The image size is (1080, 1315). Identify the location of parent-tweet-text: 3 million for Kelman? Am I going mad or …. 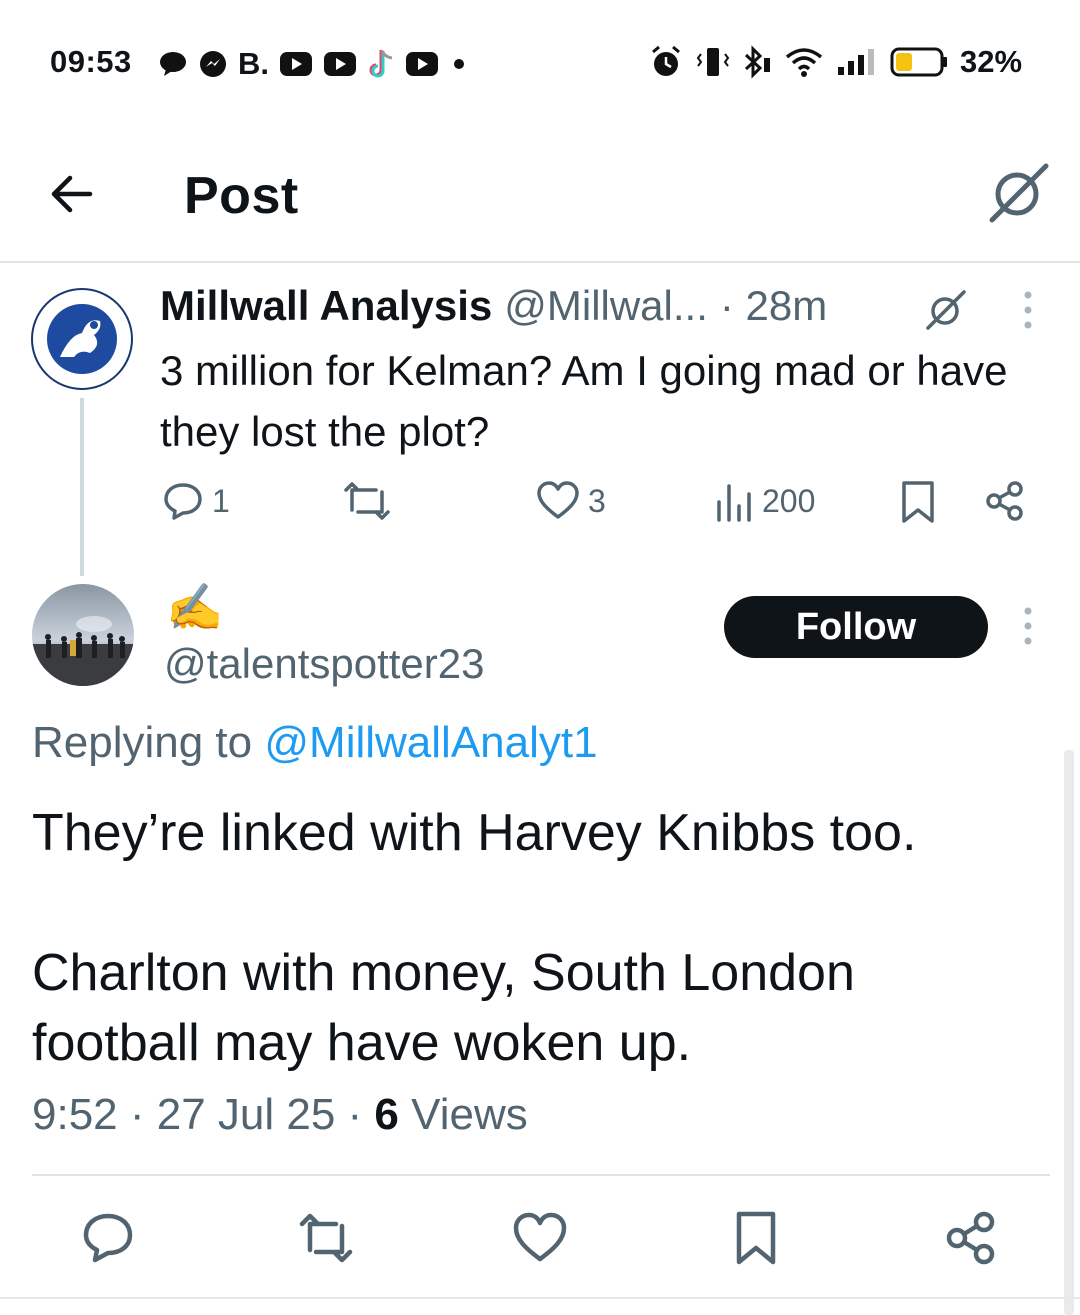
(584, 401).